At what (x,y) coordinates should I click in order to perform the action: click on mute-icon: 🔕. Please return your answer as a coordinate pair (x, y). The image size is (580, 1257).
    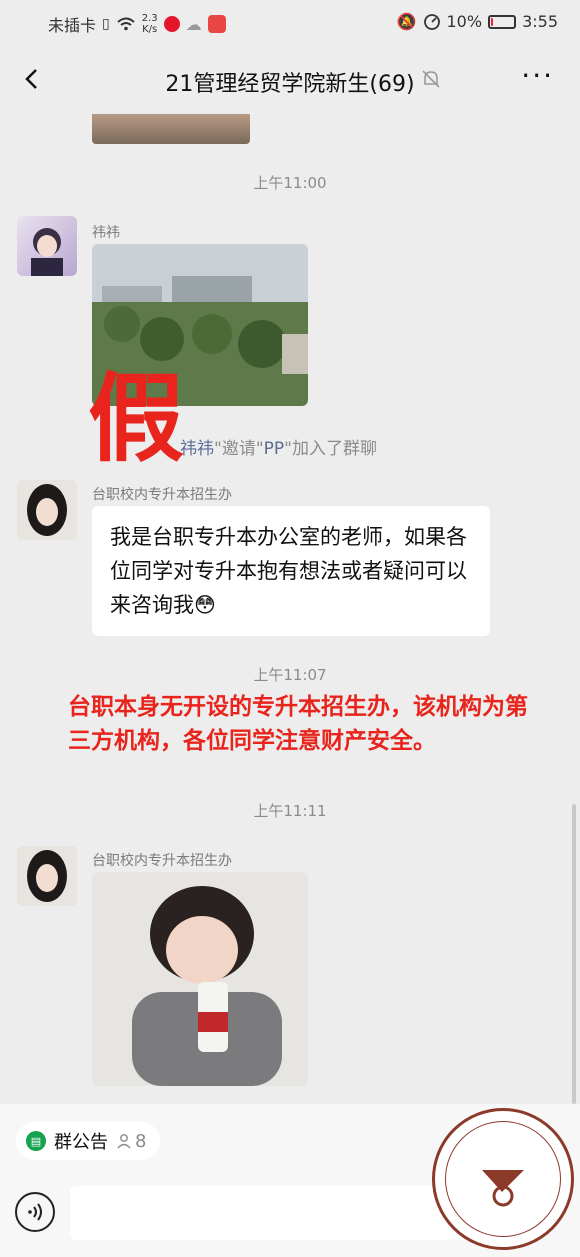
    Looking at the image, I should click on (406, 21).